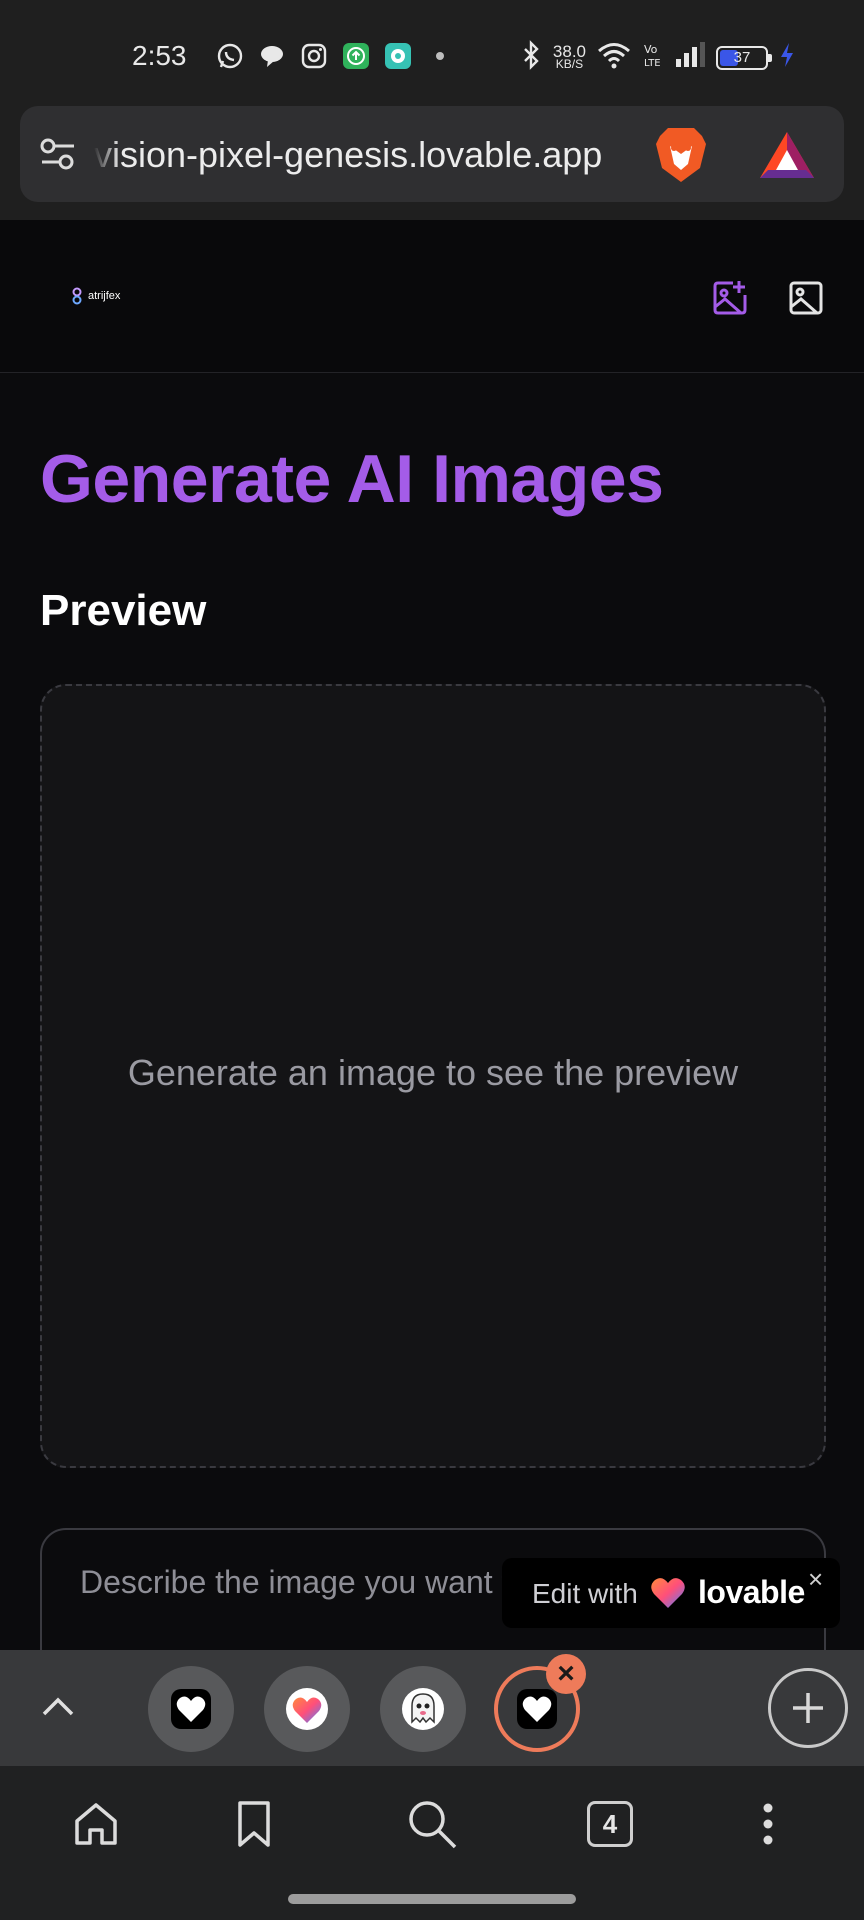 The width and height of the screenshot is (864, 1920). I want to click on logo: atrijfex, so click(95, 296).